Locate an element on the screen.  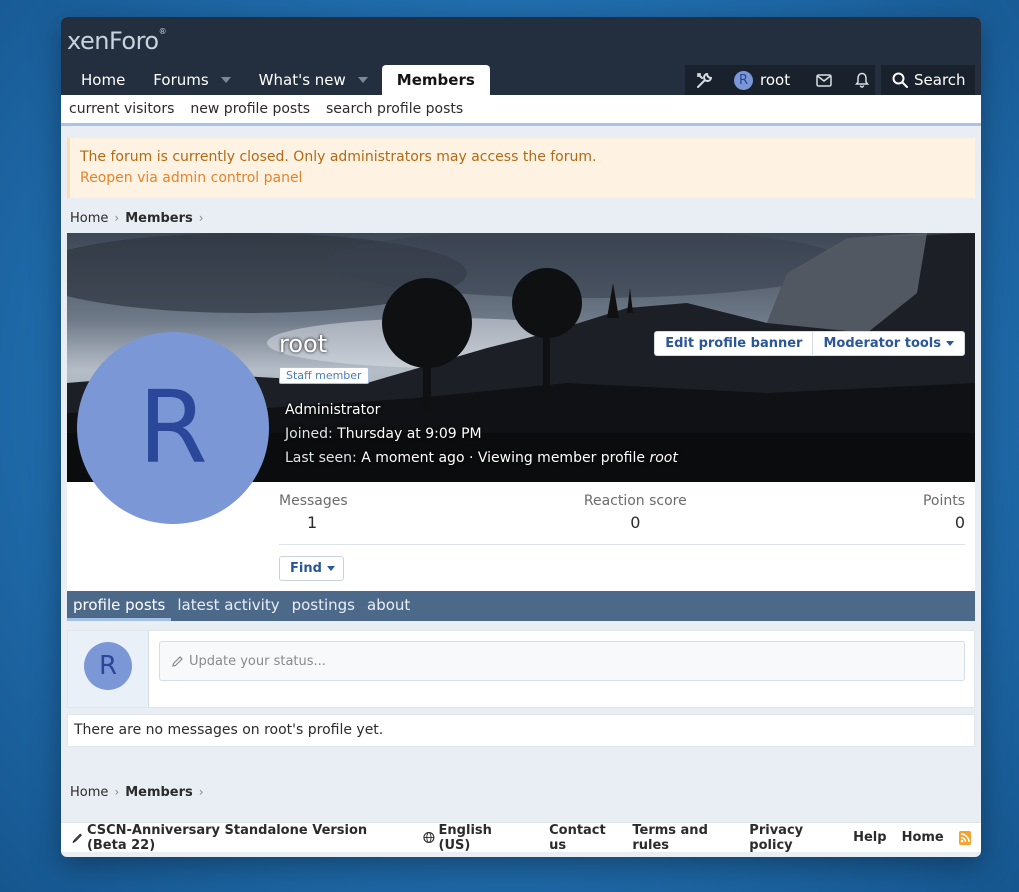
profile-avatar: R is located at coordinates (173, 428).